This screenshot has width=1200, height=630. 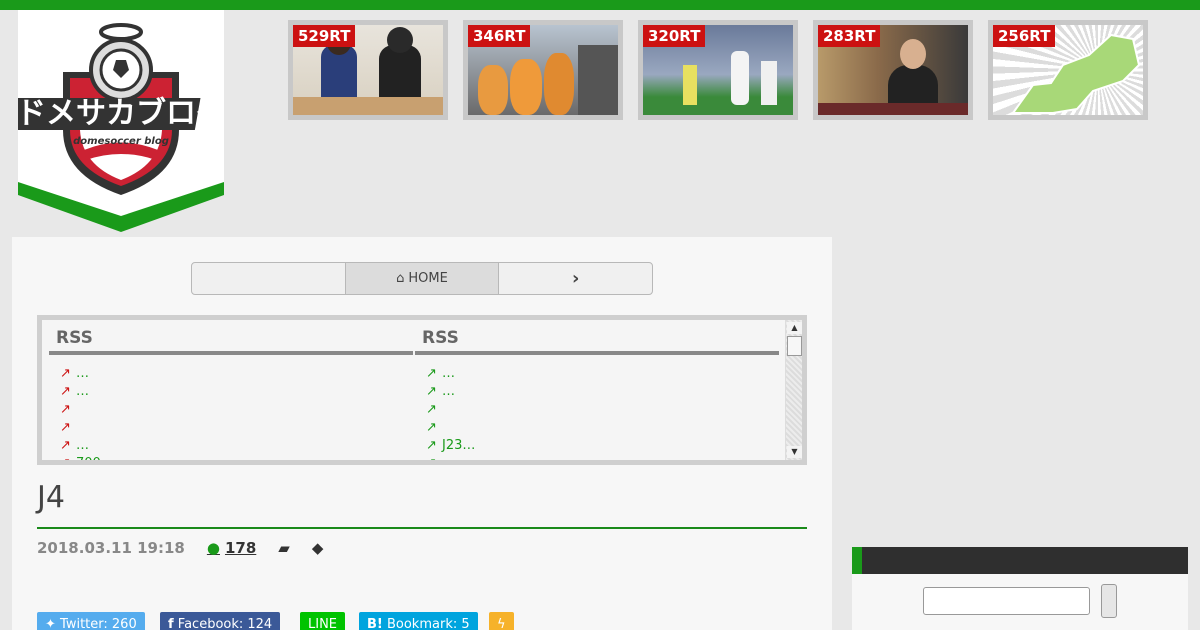 I want to click on lightning-icon: ϟ, so click(x=501, y=623).